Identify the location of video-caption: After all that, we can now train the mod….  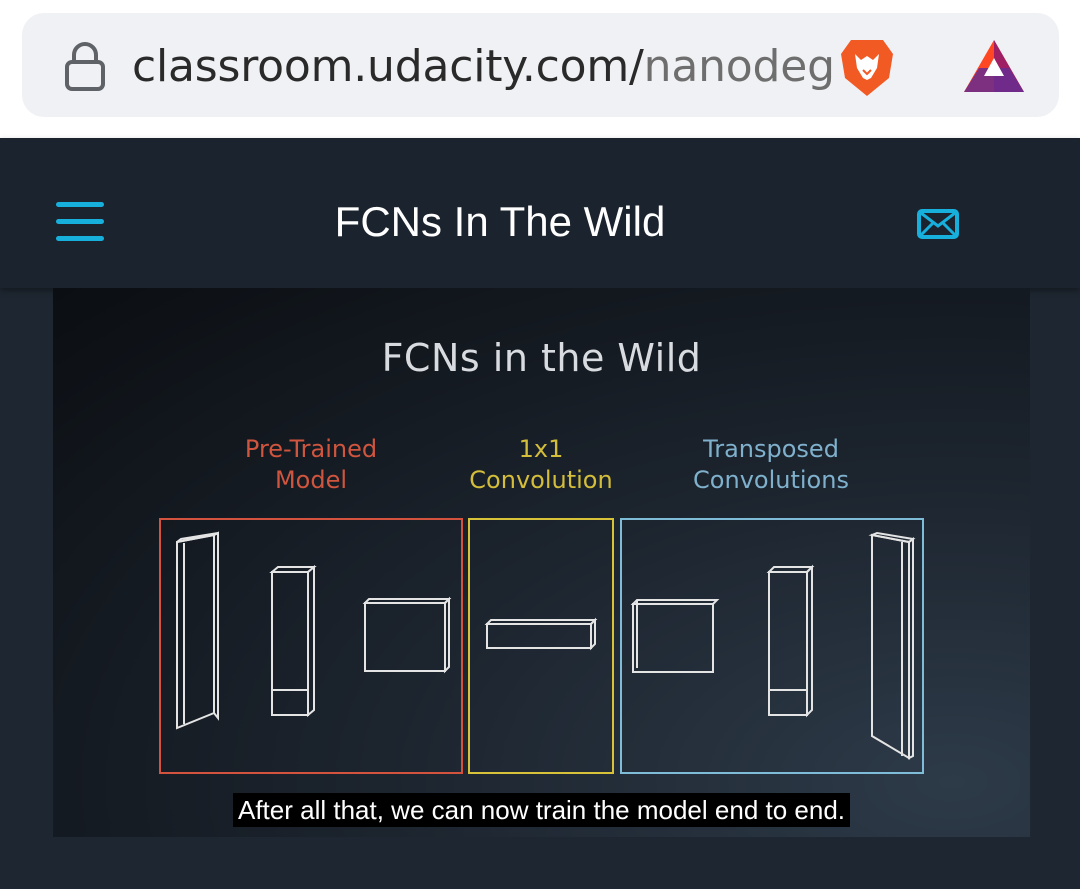
(541, 810).